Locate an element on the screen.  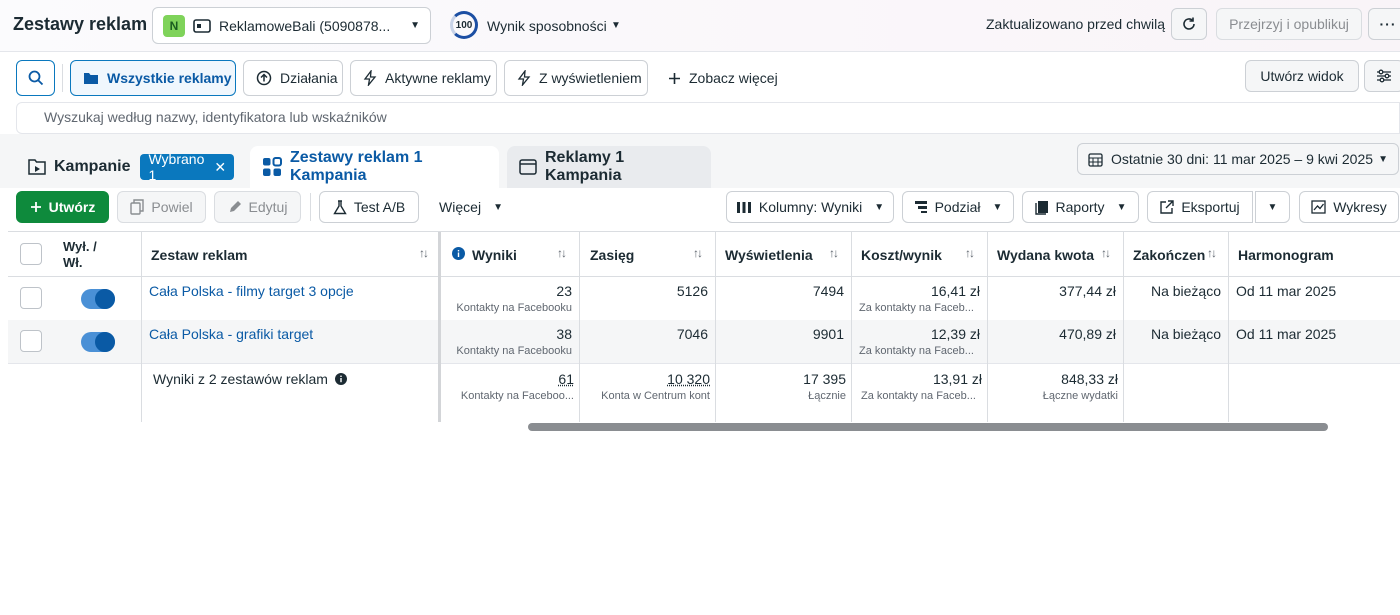
results-type: Kontakty na Facebooku is located at coordinates (514, 308).